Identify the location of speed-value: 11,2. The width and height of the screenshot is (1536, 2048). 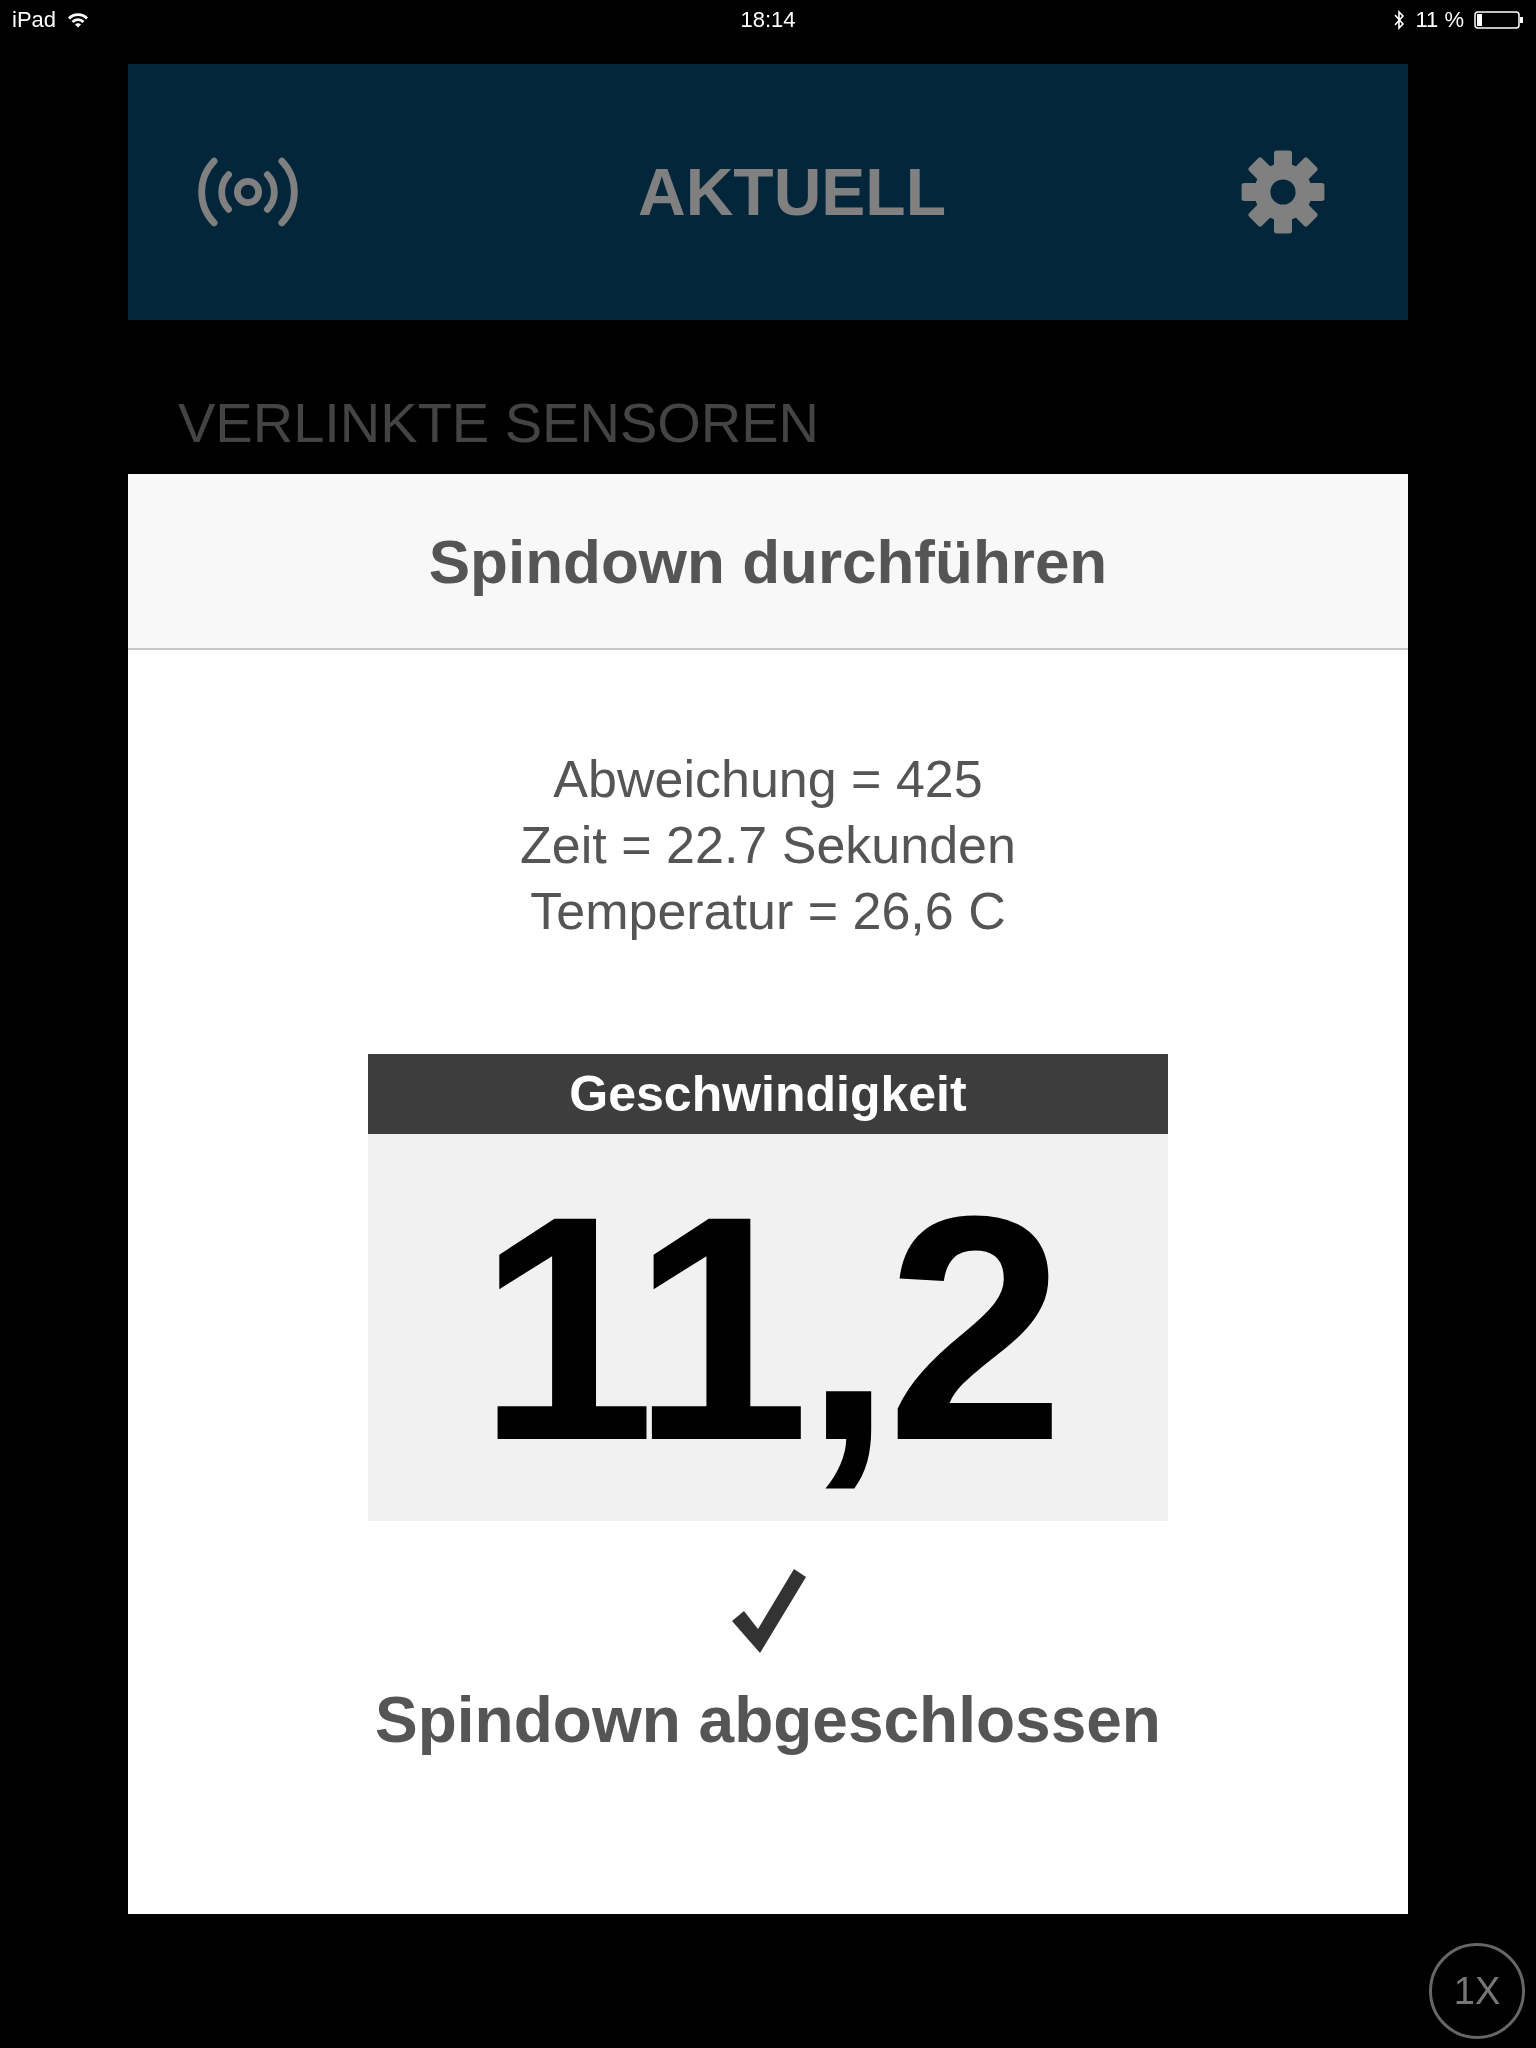
(768, 1327).